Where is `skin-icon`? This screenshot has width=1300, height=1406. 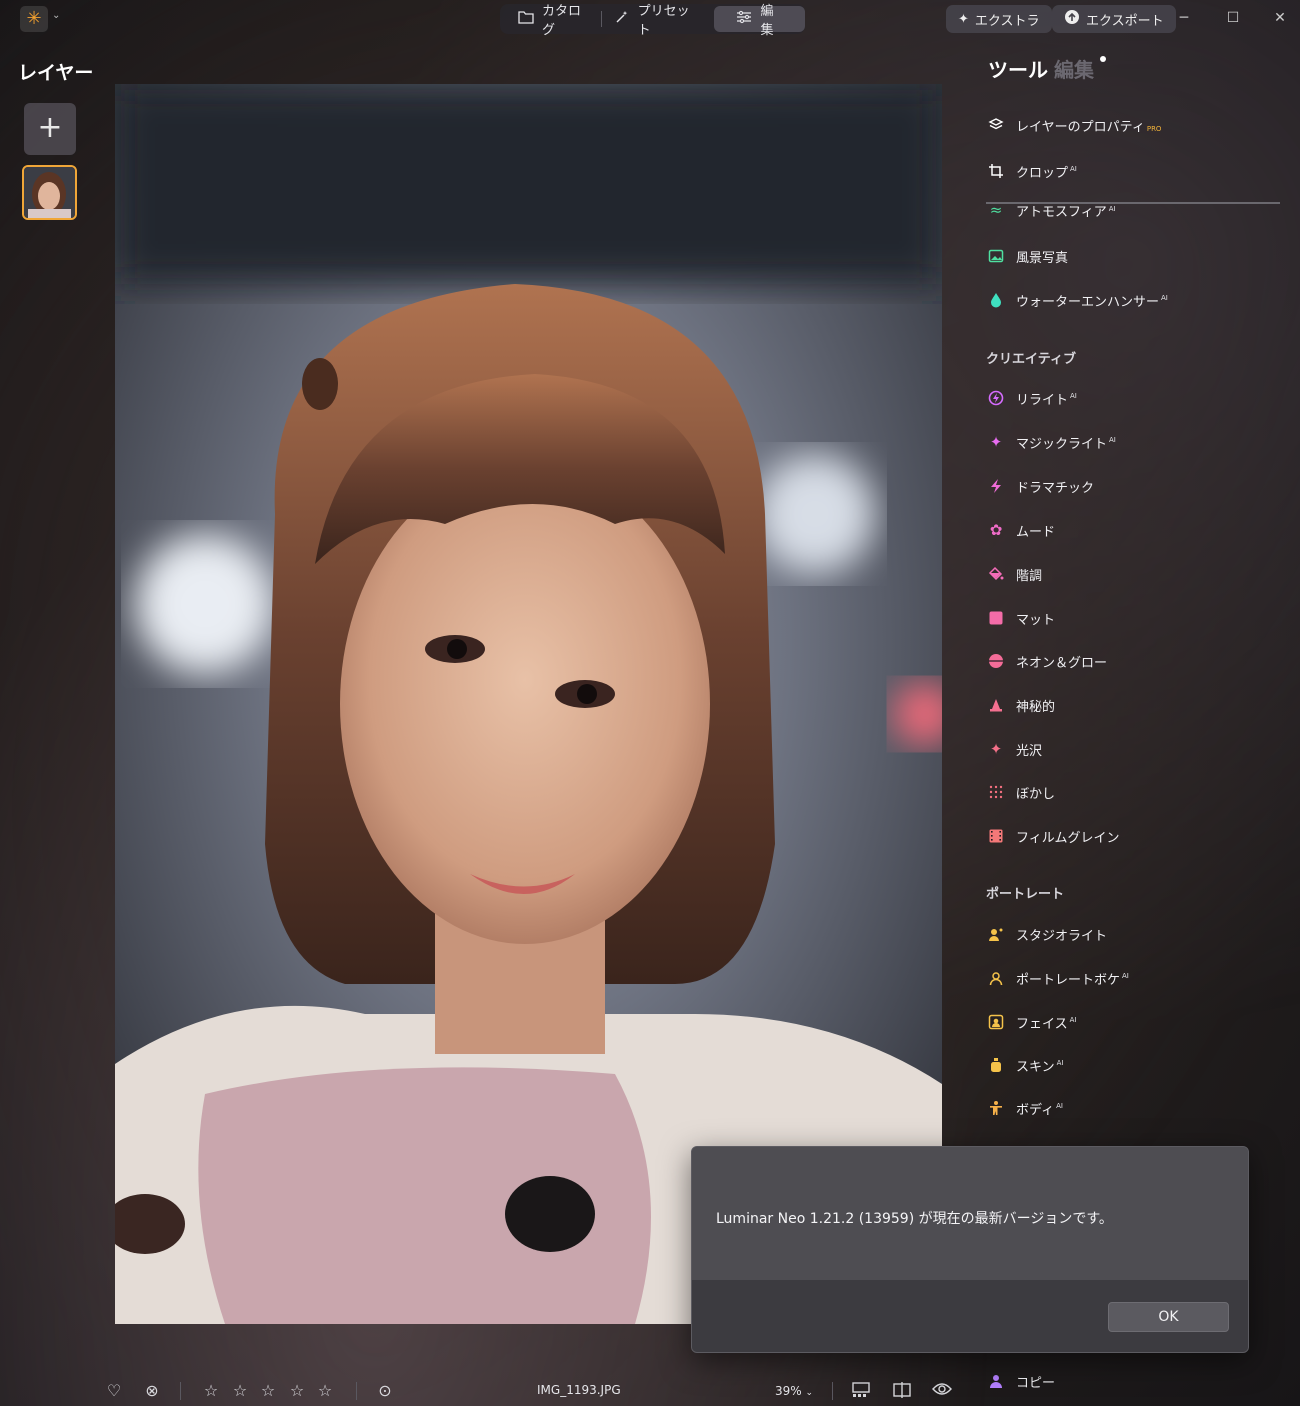
skin-icon is located at coordinates (996, 1065).